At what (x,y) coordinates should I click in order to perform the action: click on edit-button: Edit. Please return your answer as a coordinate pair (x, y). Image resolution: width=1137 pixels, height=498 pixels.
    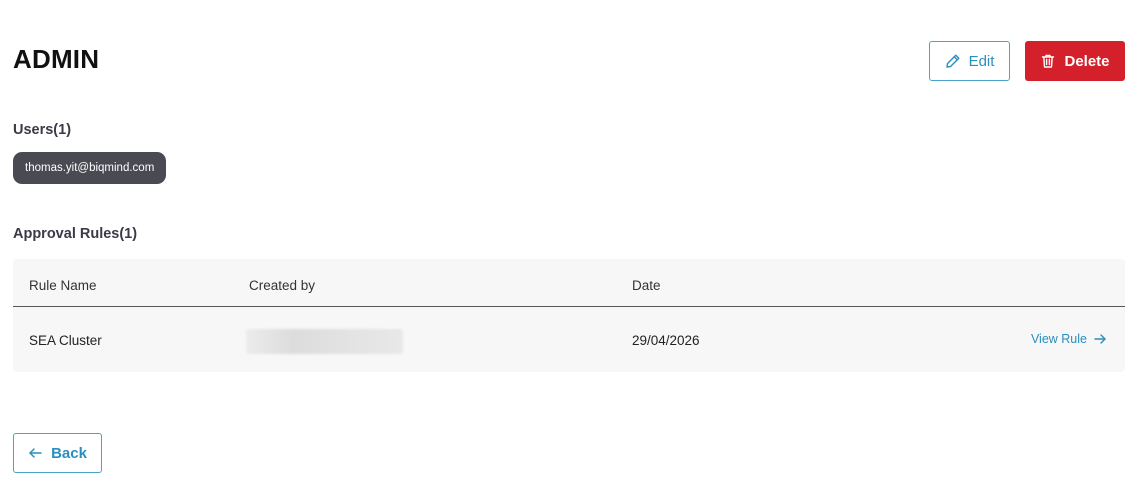
    Looking at the image, I should click on (969, 61).